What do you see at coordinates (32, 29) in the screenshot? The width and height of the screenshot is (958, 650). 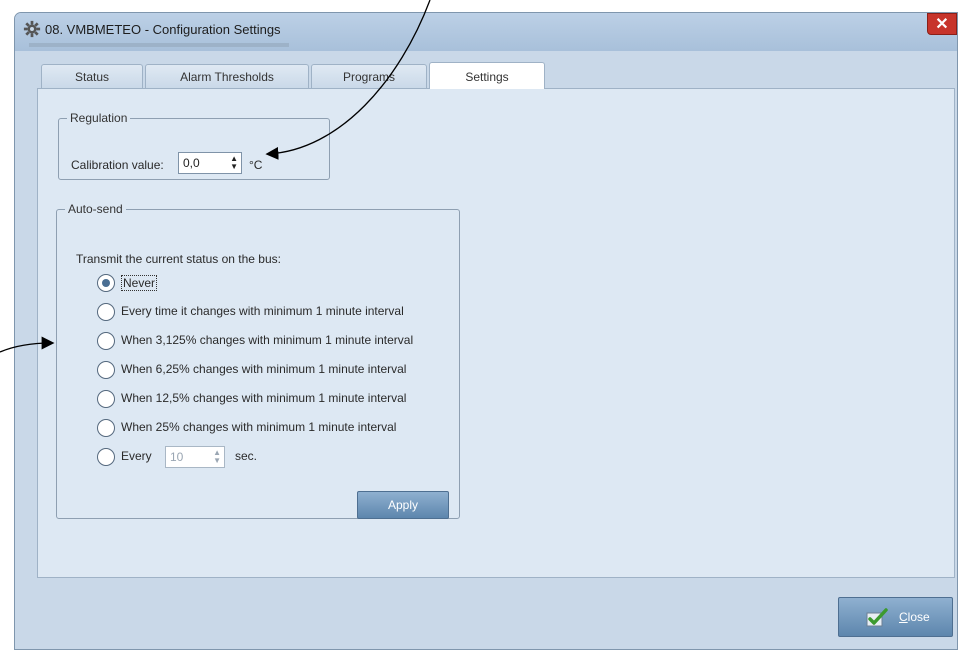 I see `gear-icon` at bounding box center [32, 29].